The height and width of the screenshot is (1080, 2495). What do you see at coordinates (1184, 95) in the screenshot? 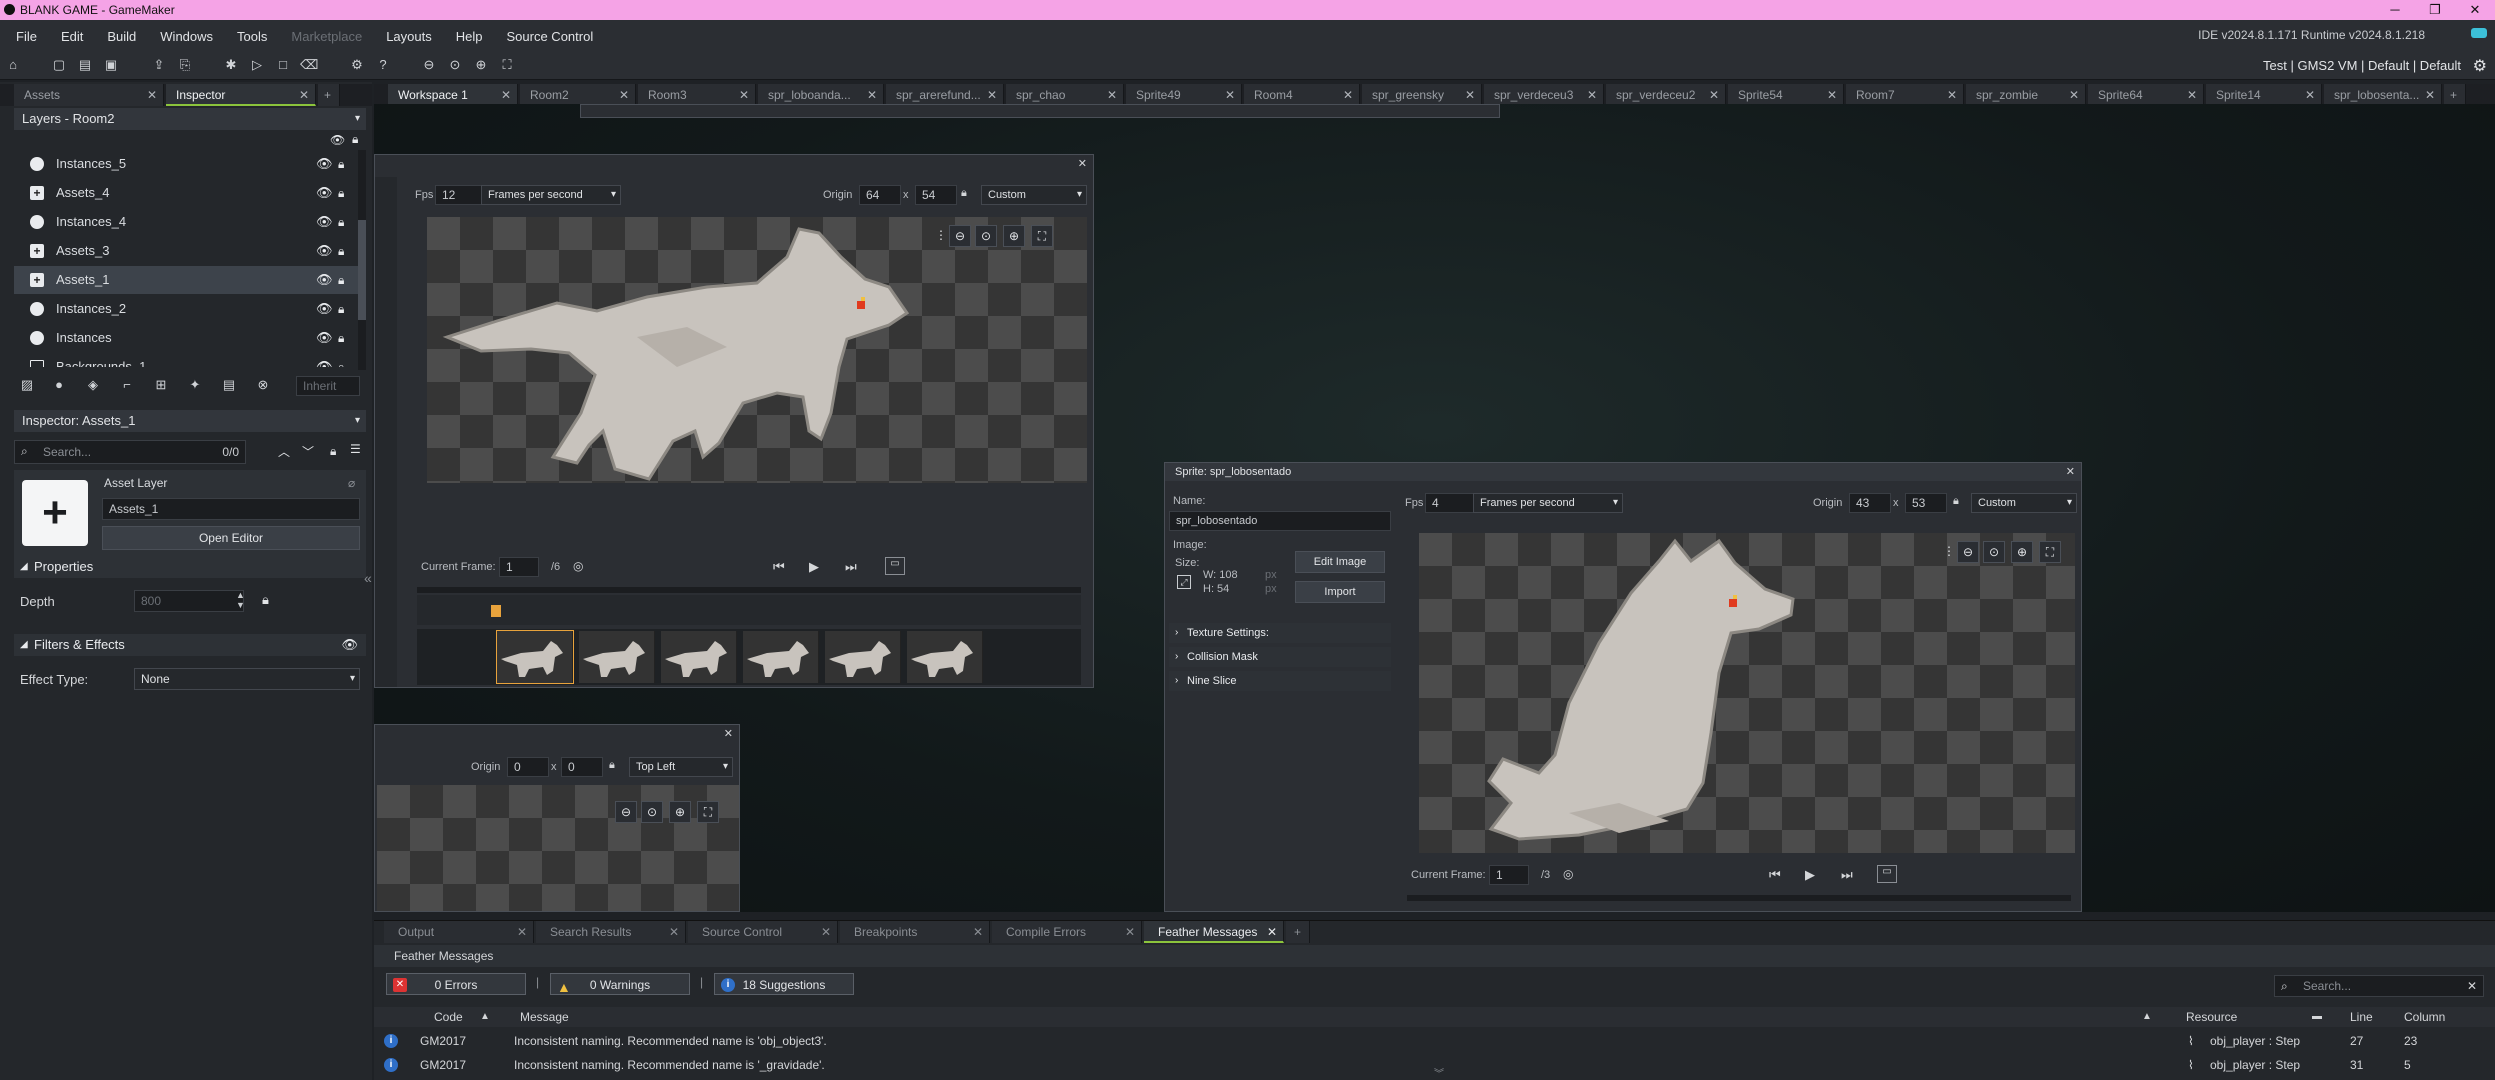
I see `tab-sprite49: Sprite49 ✕` at bounding box center [1184, 95].